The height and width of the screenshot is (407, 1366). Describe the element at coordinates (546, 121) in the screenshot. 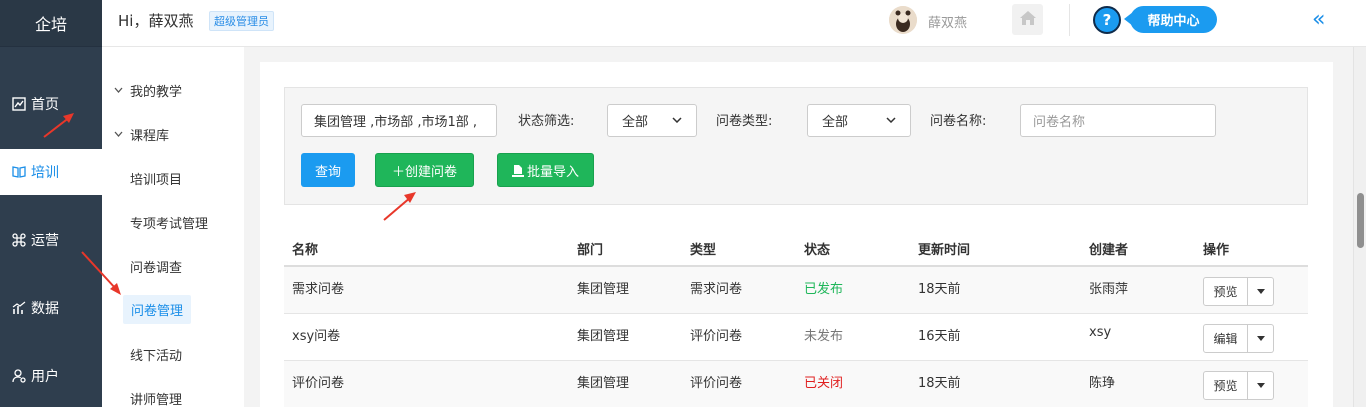

I see `status-filter-label: 状态筛选:` at that location.